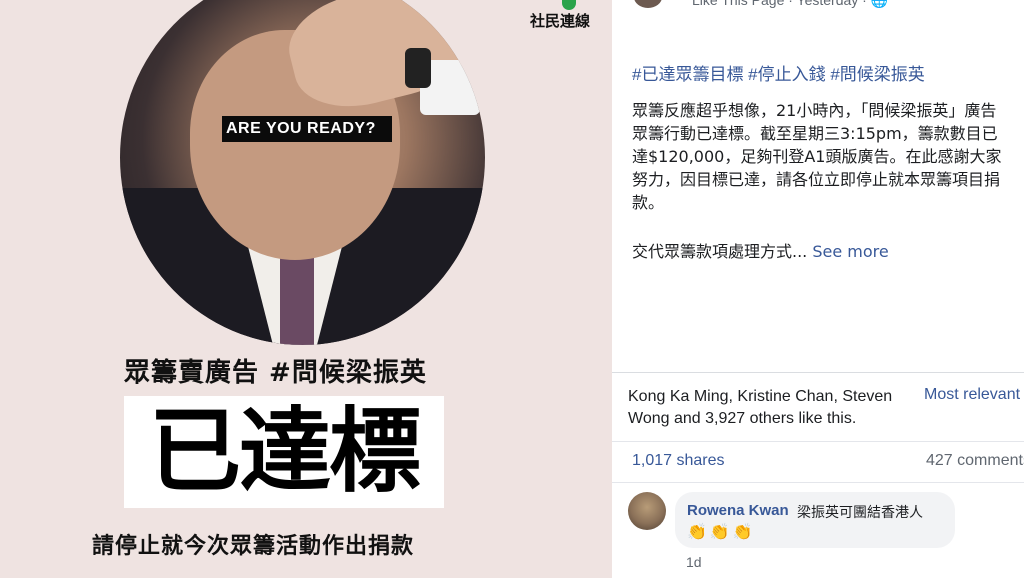  I want to click on post-body-line: 達$120,000，足夠刊登A1頭版廣告。在此感謝大家, so click(817, 156).